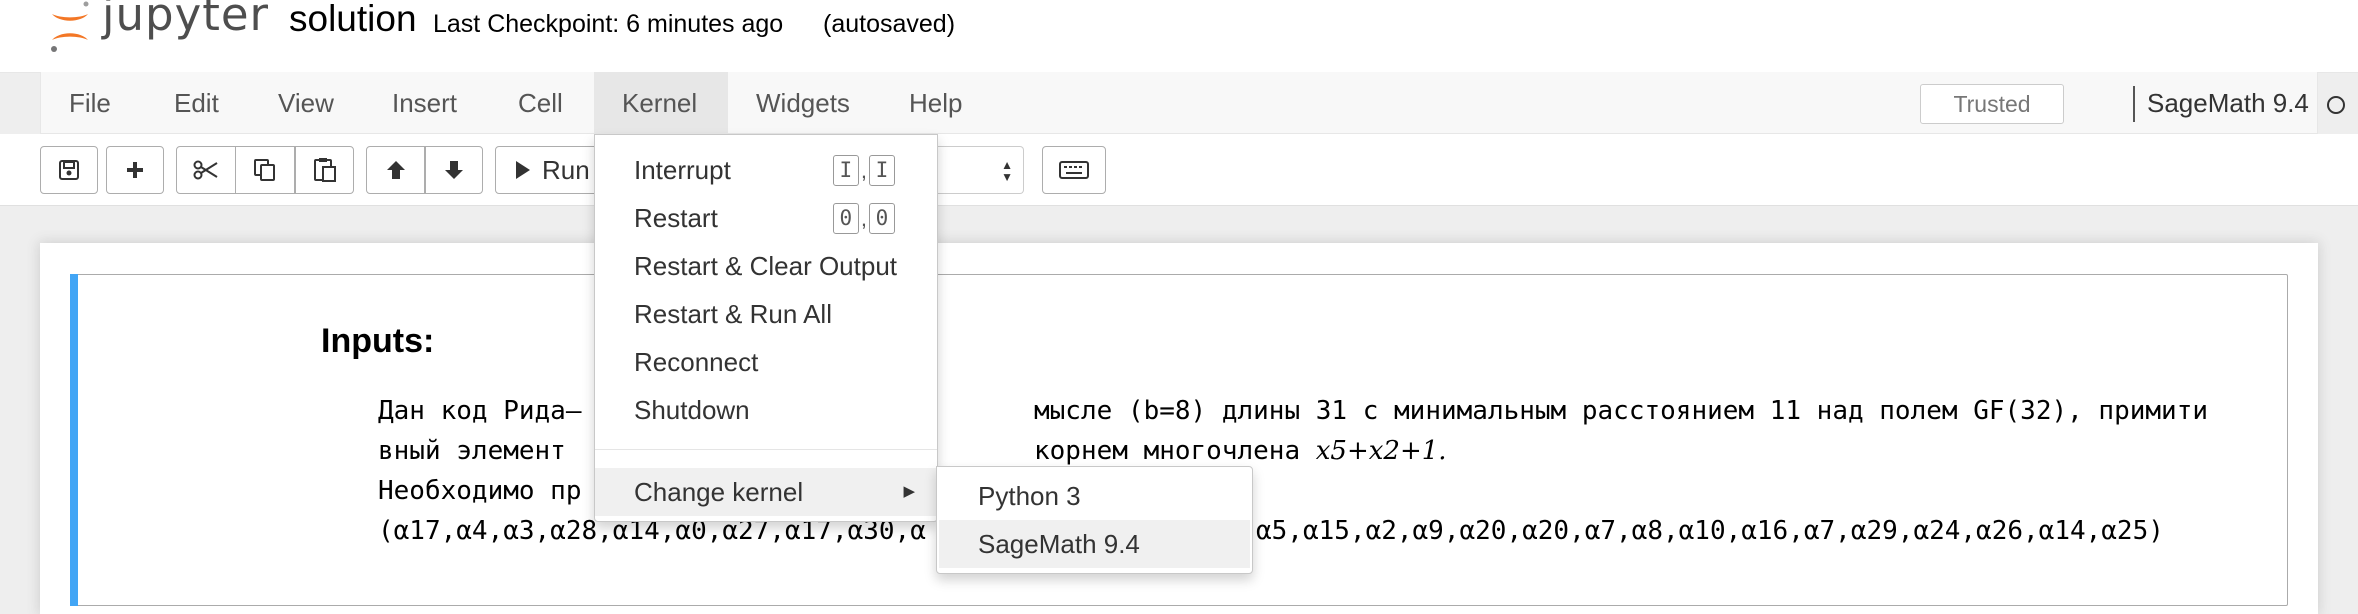 The image size is (2358, 614). Describe the element at coordinates (682, 170) in the screenshot. I see `menu-item-label: Interrupt` at that location.